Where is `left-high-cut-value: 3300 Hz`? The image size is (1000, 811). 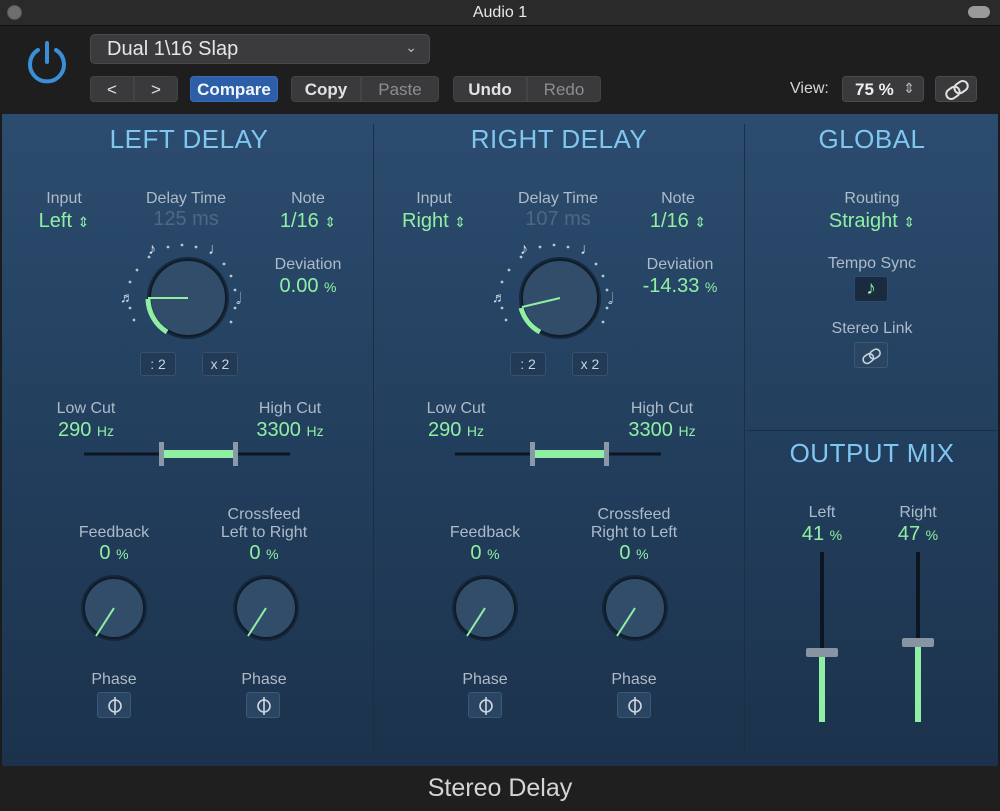
left-high-cut-value: 3300 Hz is located at coordinates (290, 430).